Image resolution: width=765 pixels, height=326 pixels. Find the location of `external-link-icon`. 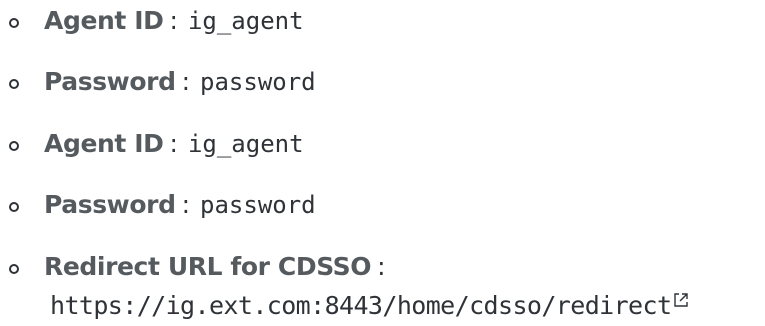

external-link-icon is located at coordinates (681, 300).